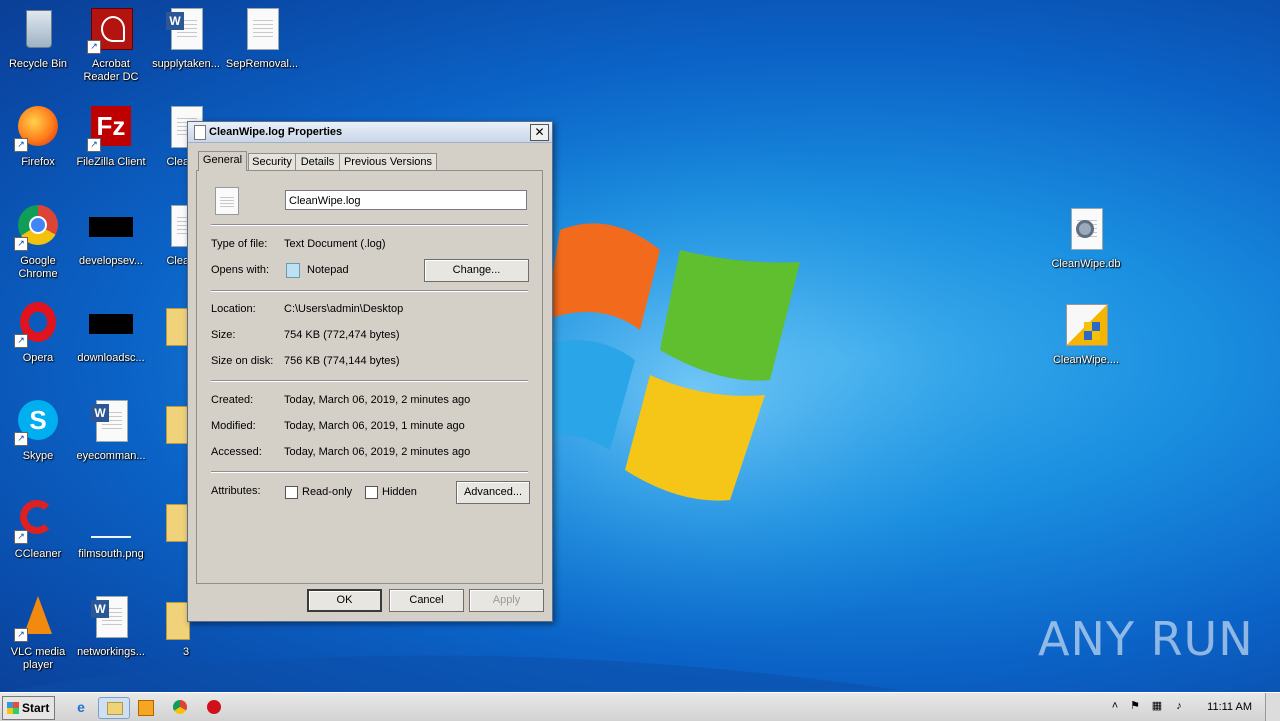 Image resolution: width=1280 pixels, height=721 pixels. Describe the element at coordinates (426, 600) in the screenshot. I see `cancel-button: Cancel` at that location.